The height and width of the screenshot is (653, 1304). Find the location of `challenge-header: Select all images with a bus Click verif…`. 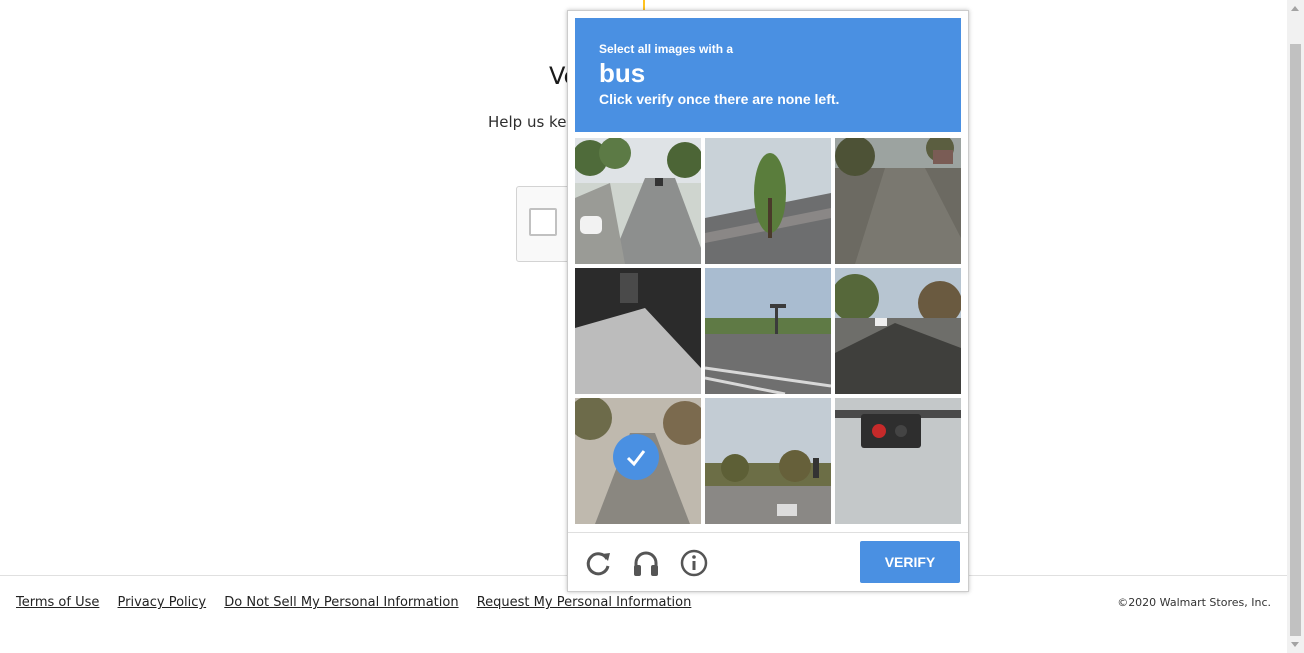

challenge-header: Select all images with a bus Click verif… is located at coordinates (768, 75).